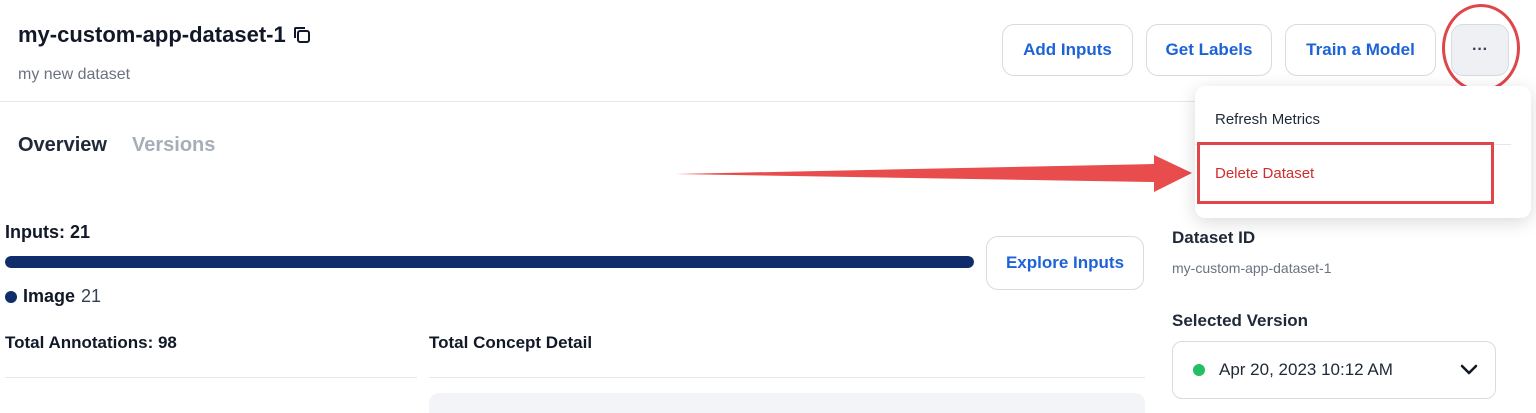 This screenshot has width=1536, height=413. What do you see at coordinates (1199, 370) in the screenshot?
I see `status-dot` at bounding box center [1199, 370].